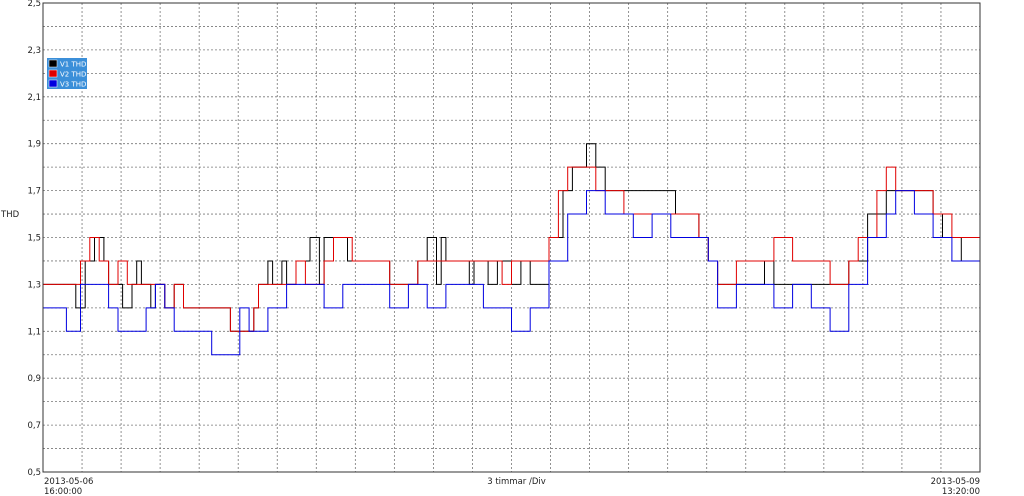 The image size is (1024, 496). Describe the element at coordinates (68, 482) in the screenshot. I see `x-start-date-label: 2013-05-06` at that location.